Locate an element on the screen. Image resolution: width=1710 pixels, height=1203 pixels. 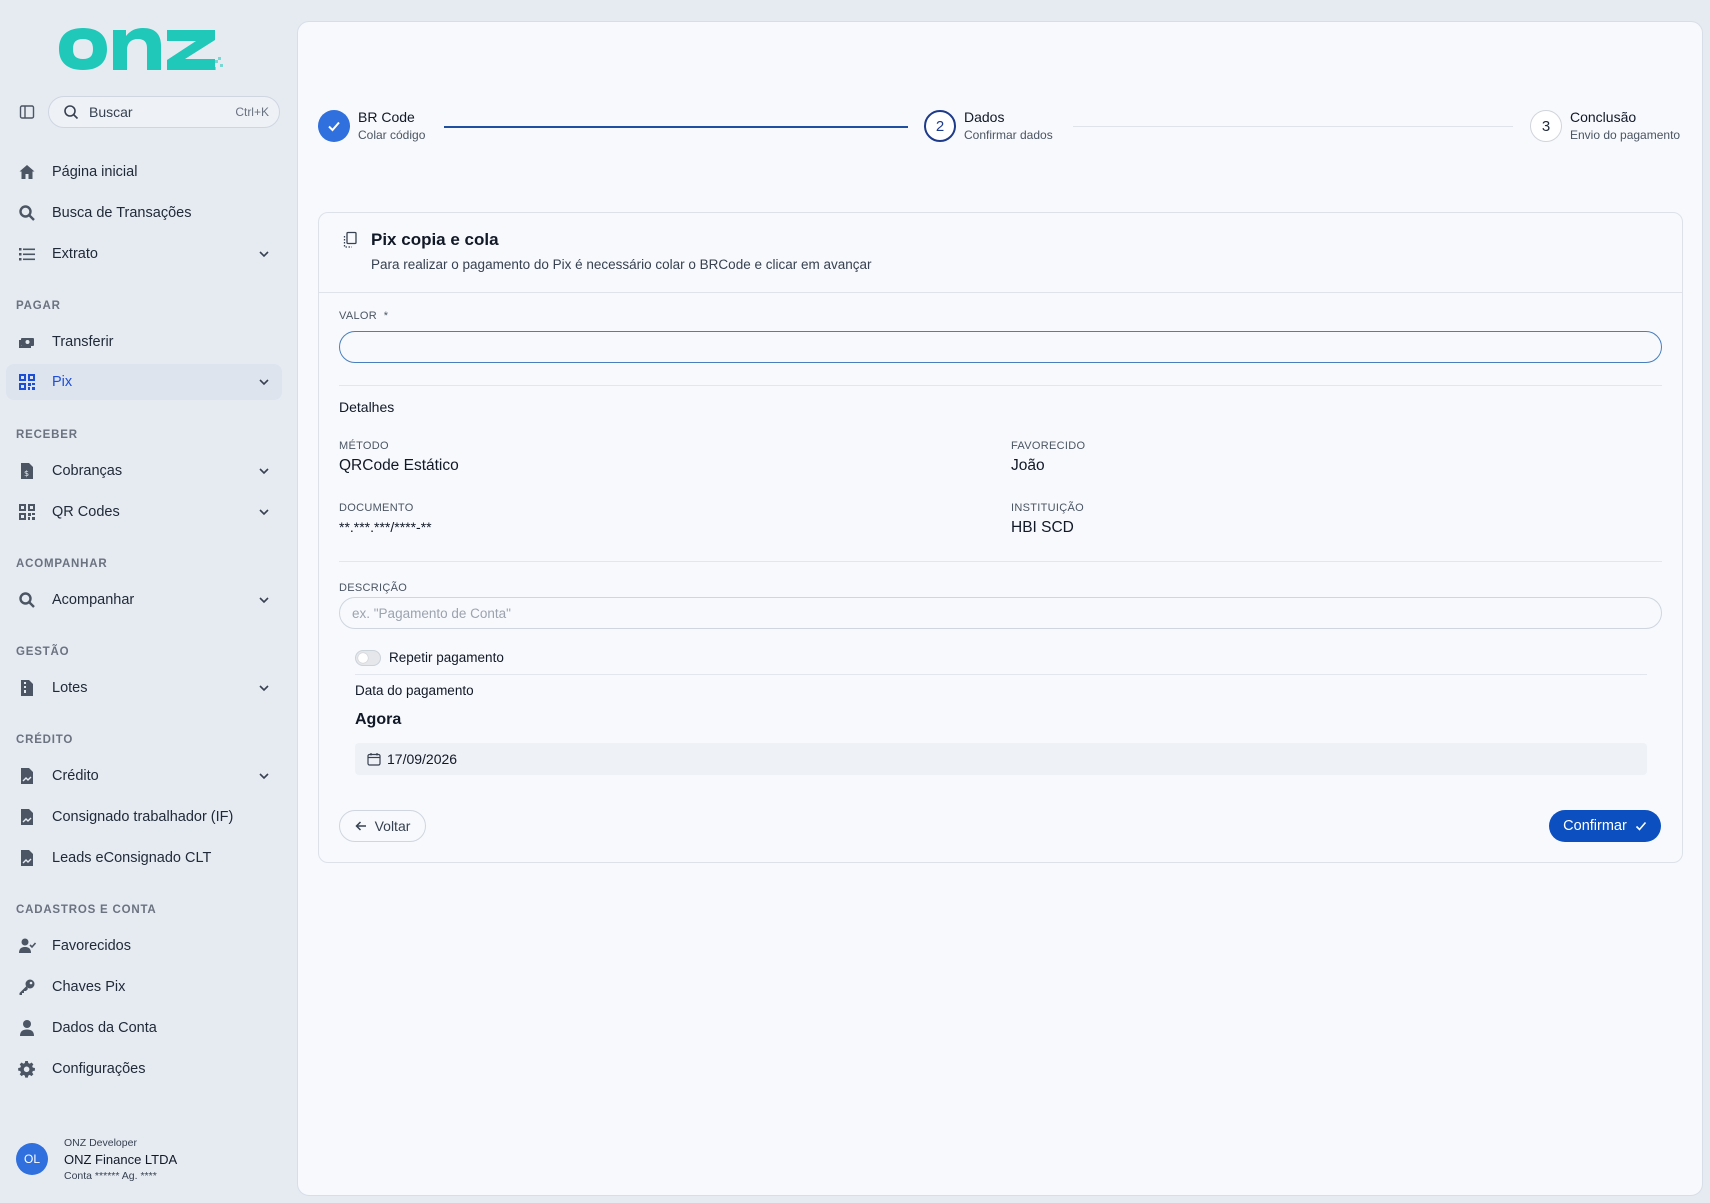
section-cadastros: CADASTROS E CONTA is located at coordinates (86, 910).